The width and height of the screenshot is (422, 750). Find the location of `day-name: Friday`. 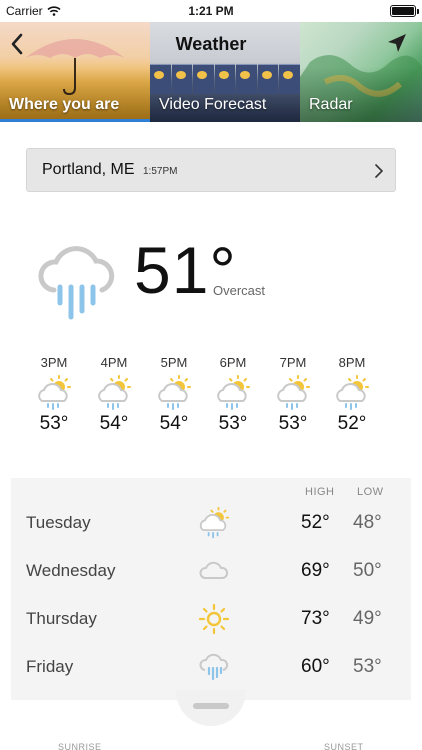

day-name: Friday is located at coordinates (50, 666).